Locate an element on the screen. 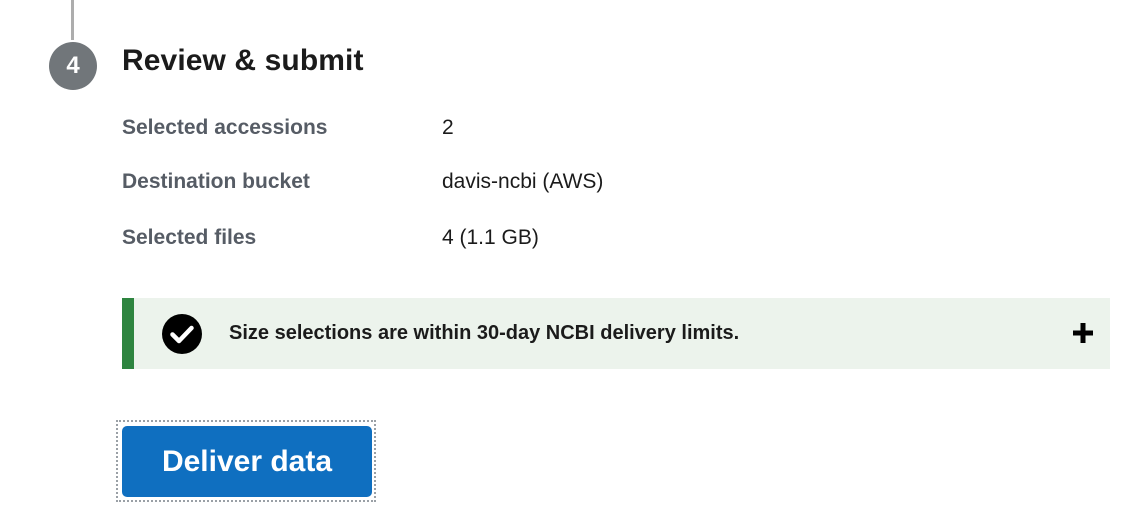 The height and width of the screenshot is (510, 1134). check-circle-icon is located at coordinates (182, 334).